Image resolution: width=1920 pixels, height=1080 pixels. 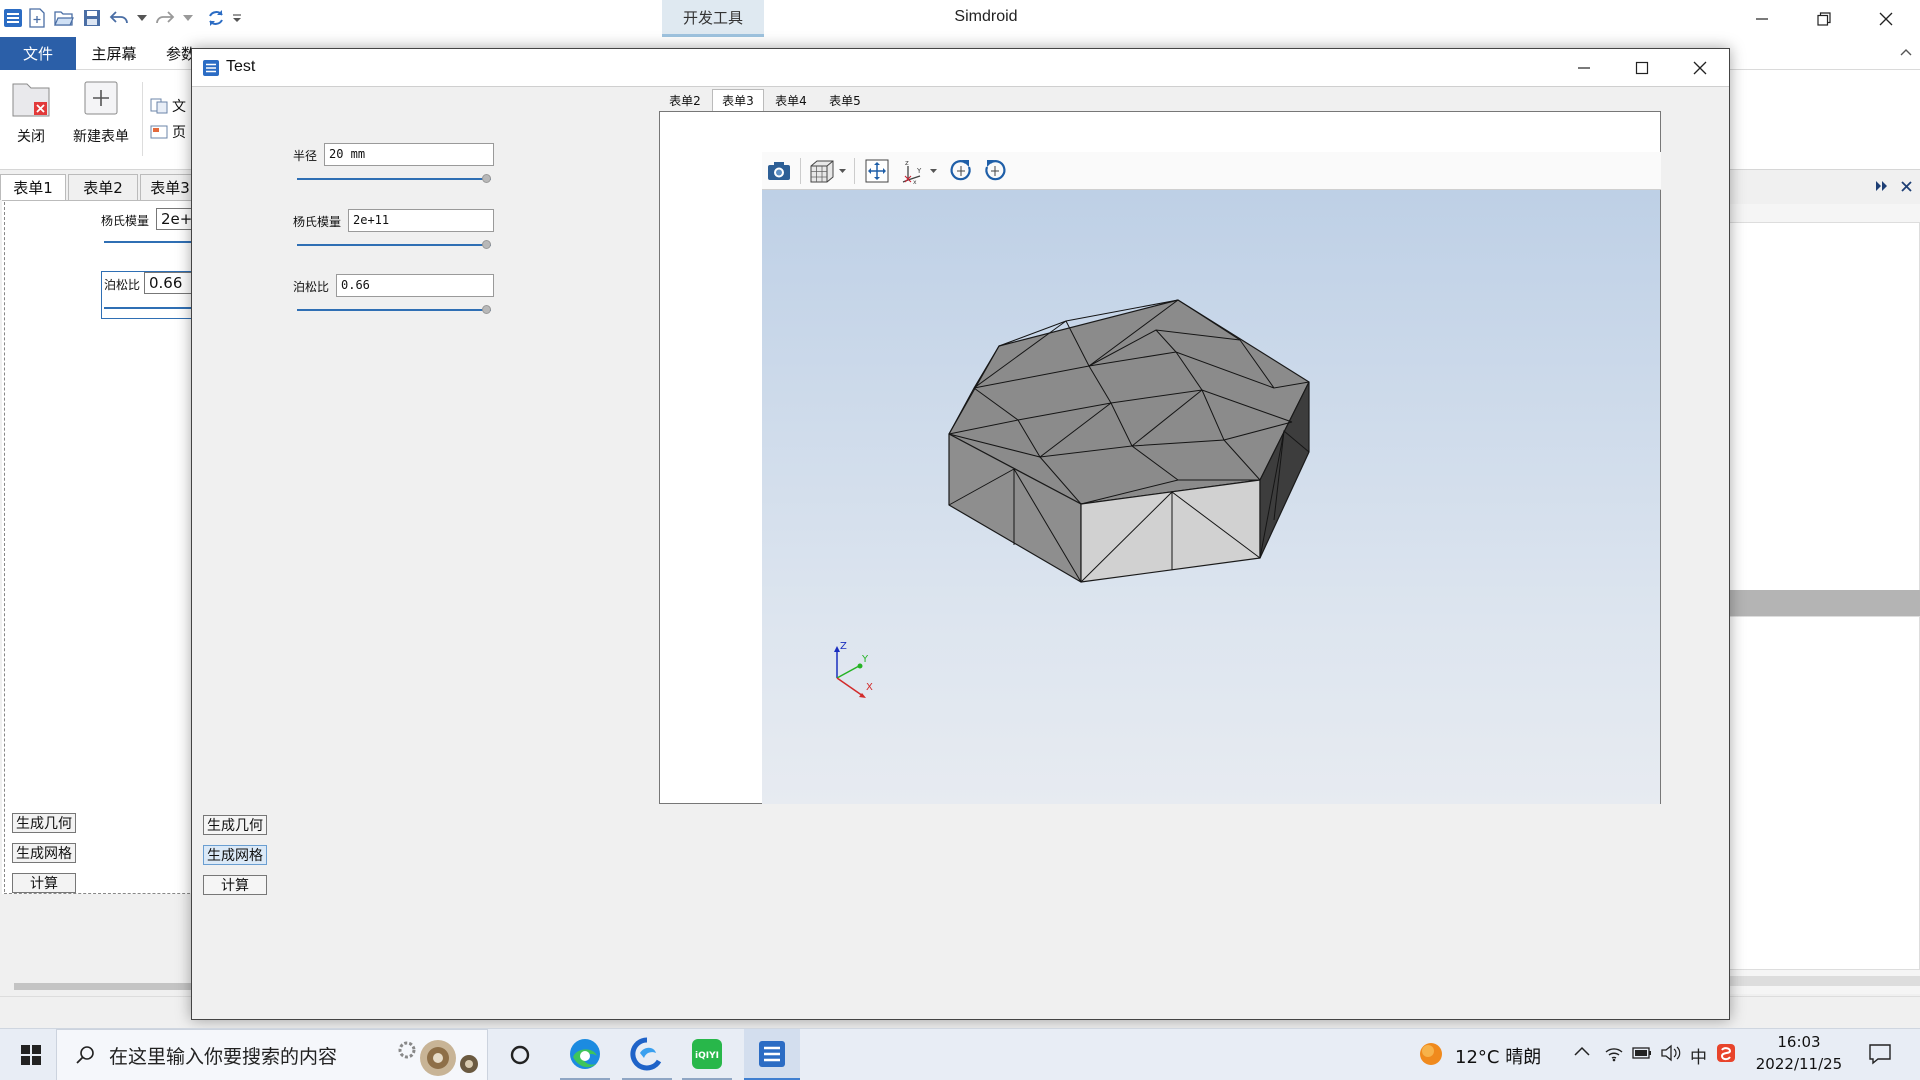 I want to click on redo-dropdown-icon, so click(x=188, y=18).